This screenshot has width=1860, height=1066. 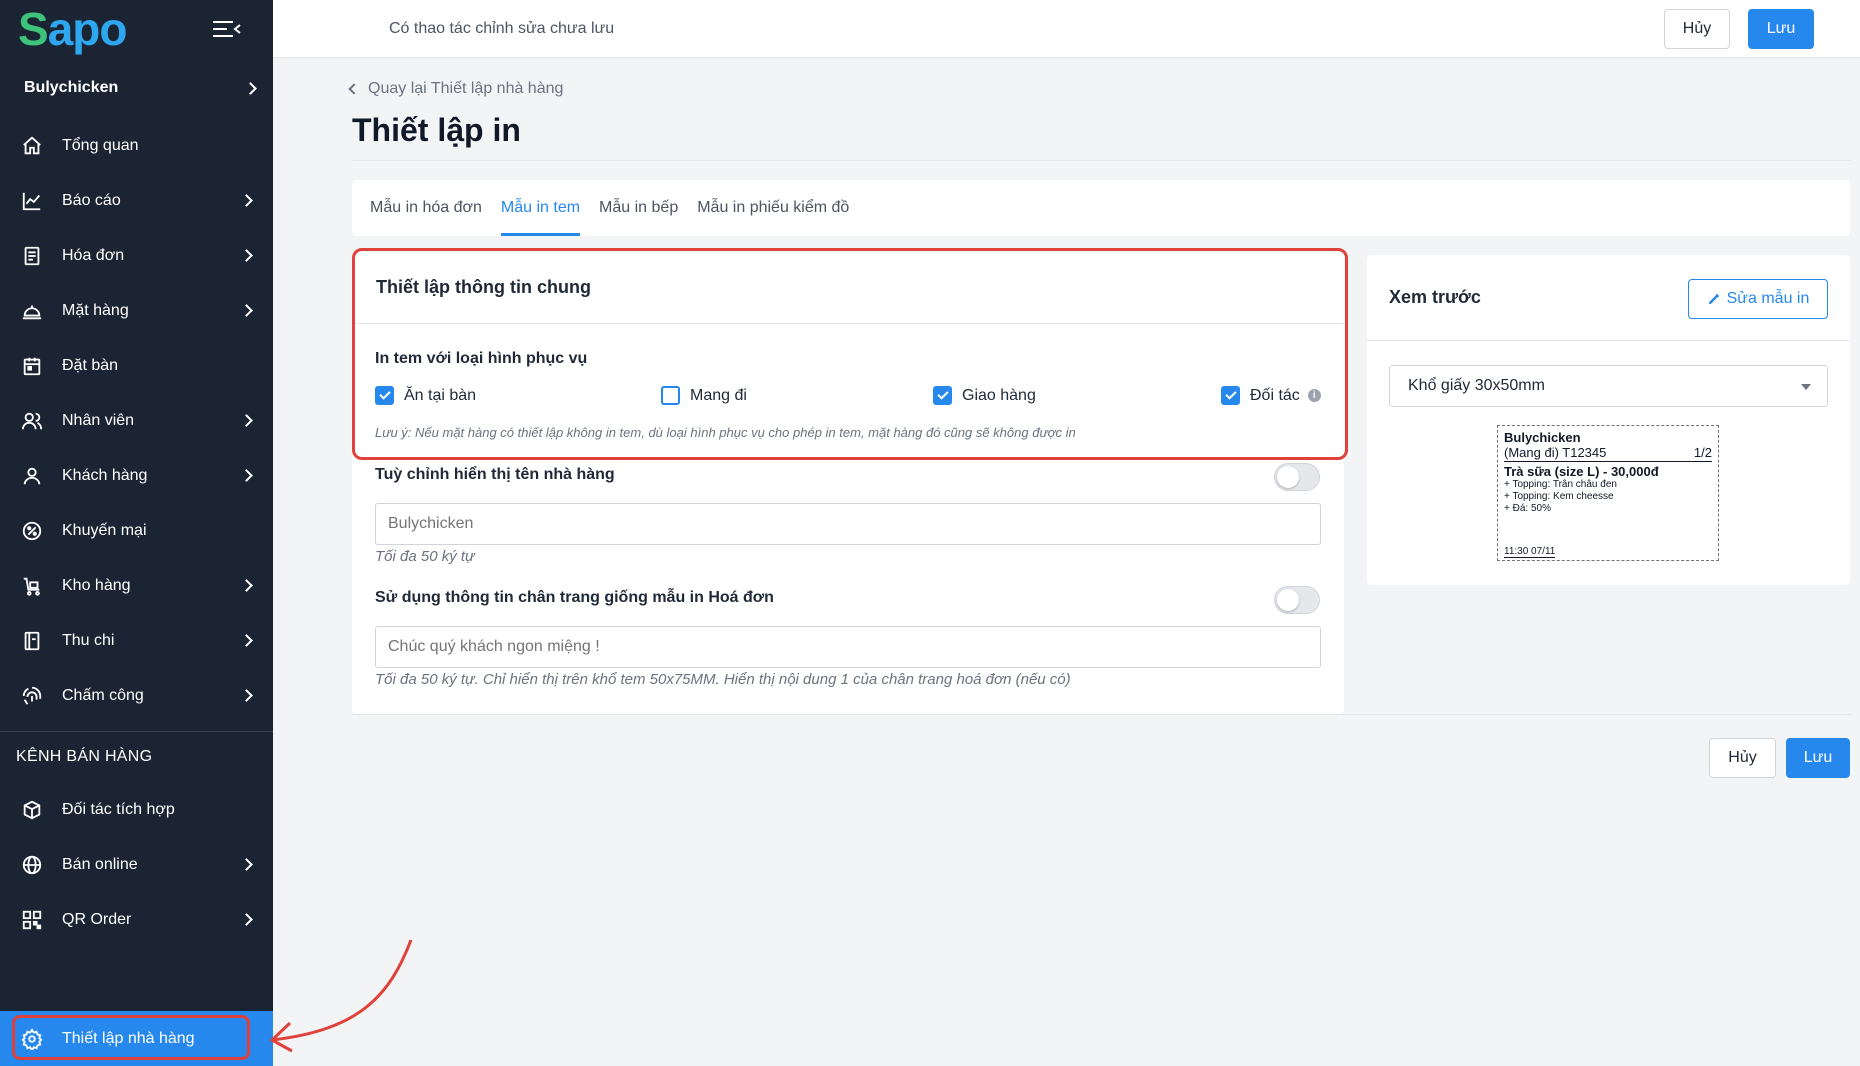 What do you see at coordinates (32, 146) in the screenshot?
I see `home-icon` at bounding box center [32, 146].